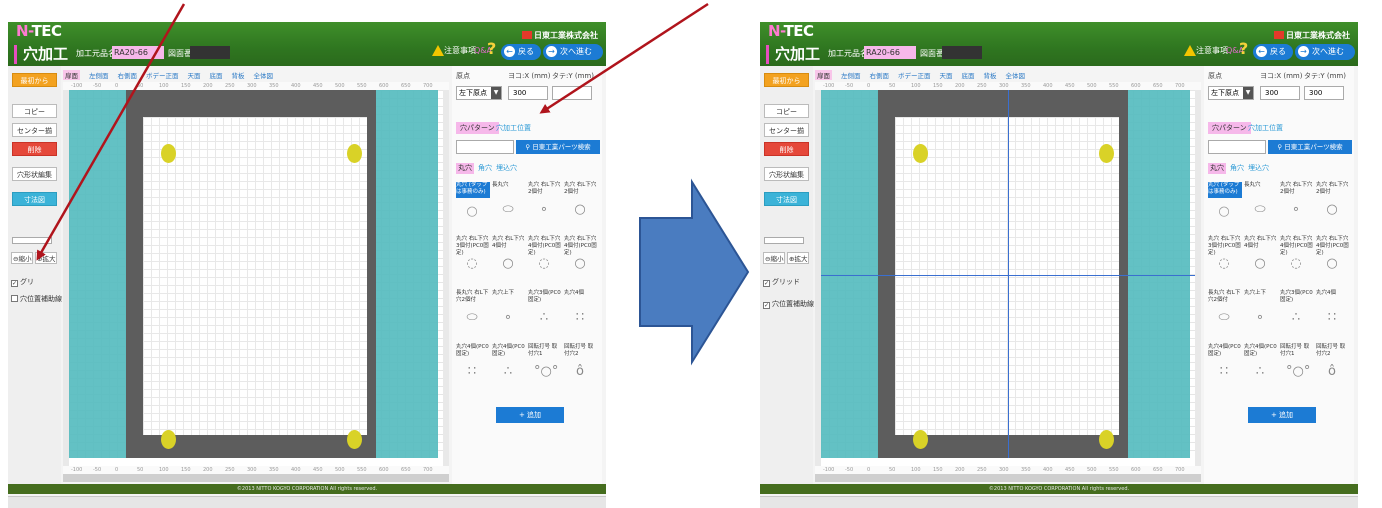 Image resolution: width=1382 pixels, height=508 pixels. Describe the element at coordinates (509, 205) in the screenshot. I see `shape-option: 長丸穴 ⬭` at that location.